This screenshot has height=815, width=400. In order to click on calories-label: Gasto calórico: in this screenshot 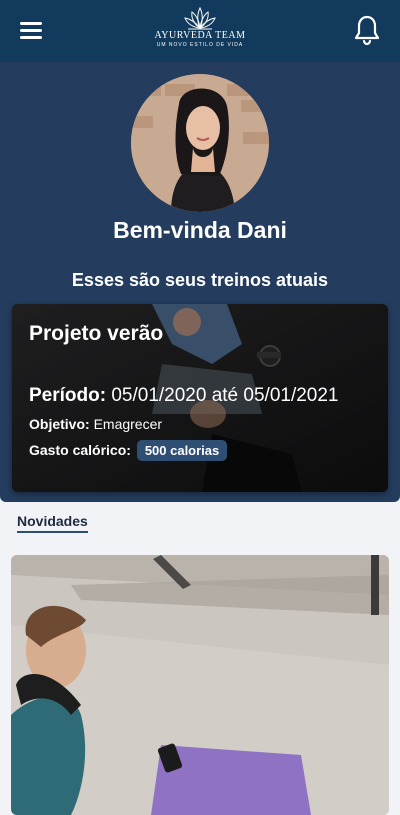, I will do `click(80, 450)`.